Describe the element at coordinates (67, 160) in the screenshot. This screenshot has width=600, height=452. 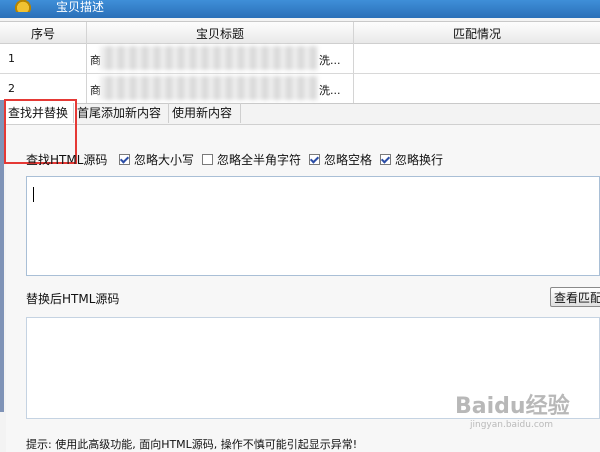
I see `find-source-label: 查找HTML源码` at that location.